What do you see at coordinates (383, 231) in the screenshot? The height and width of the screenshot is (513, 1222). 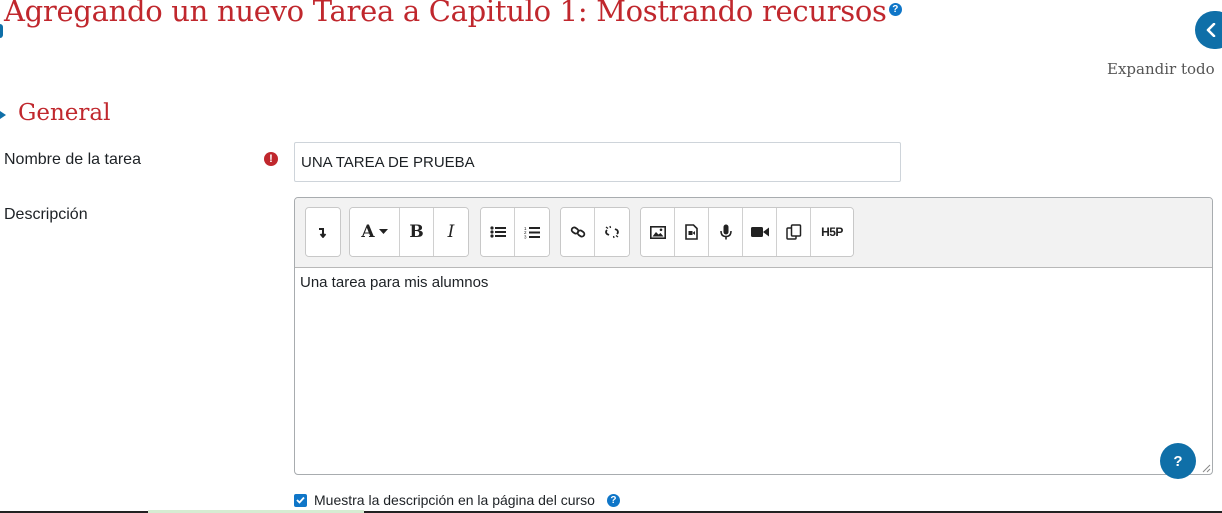 I see `chevron-down-icon` at bounding box center [383, 231].